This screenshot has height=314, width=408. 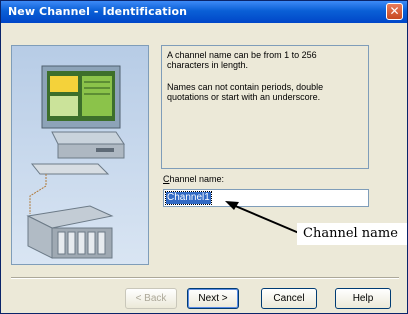 What do you see at coordinates (352, 234) in the screenshot?
I see `callout-label: Channel name` at bounding box center [352, 234].